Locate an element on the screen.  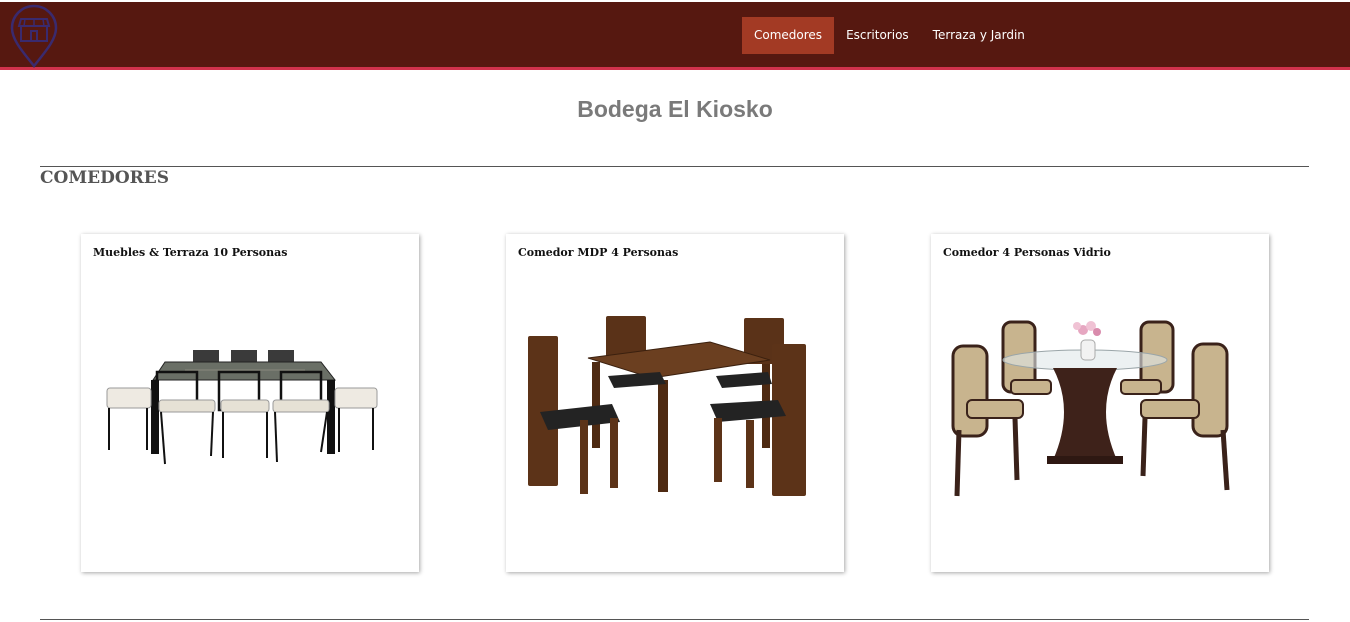
page-title: Bodega El Kiosko is located at coordinates (675, 109).